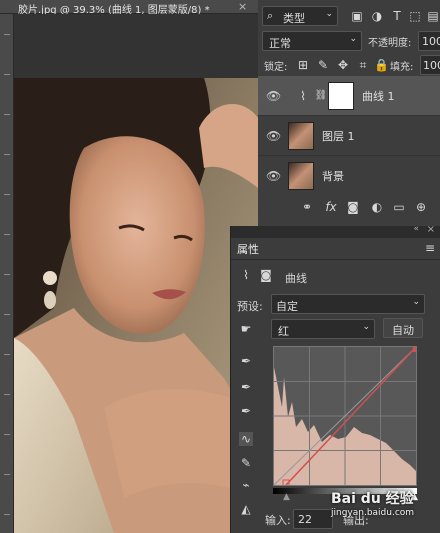 The image size is (440, 533). Describe the element at coordinates (377, 207) in the screenshot. I see `new-adjustment-icon: ◐` at that location.